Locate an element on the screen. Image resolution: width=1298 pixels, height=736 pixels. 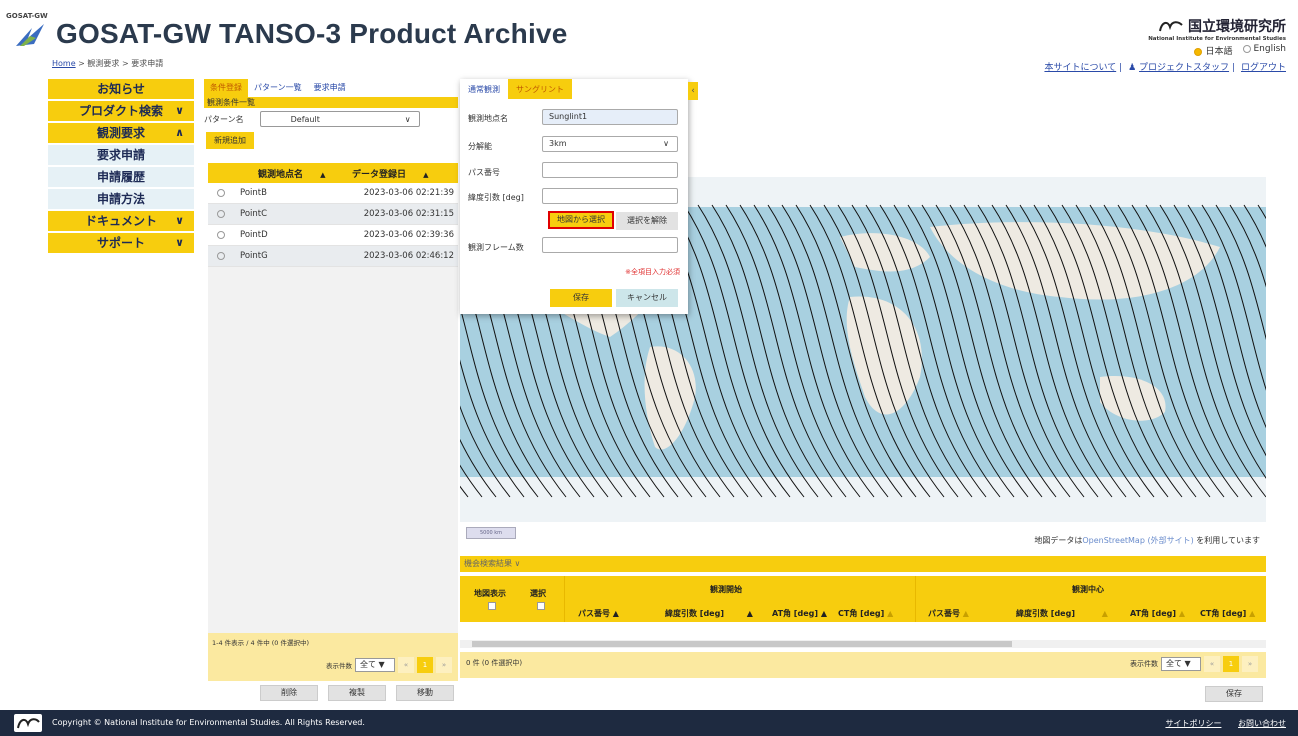
horizontal-scrollbar is located at coordinates (863, 644).